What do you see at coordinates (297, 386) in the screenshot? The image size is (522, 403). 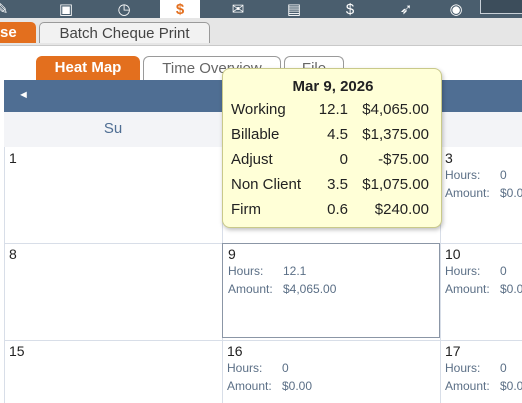 I see `amount-value: $0.00` at bounding box center [297, 386].